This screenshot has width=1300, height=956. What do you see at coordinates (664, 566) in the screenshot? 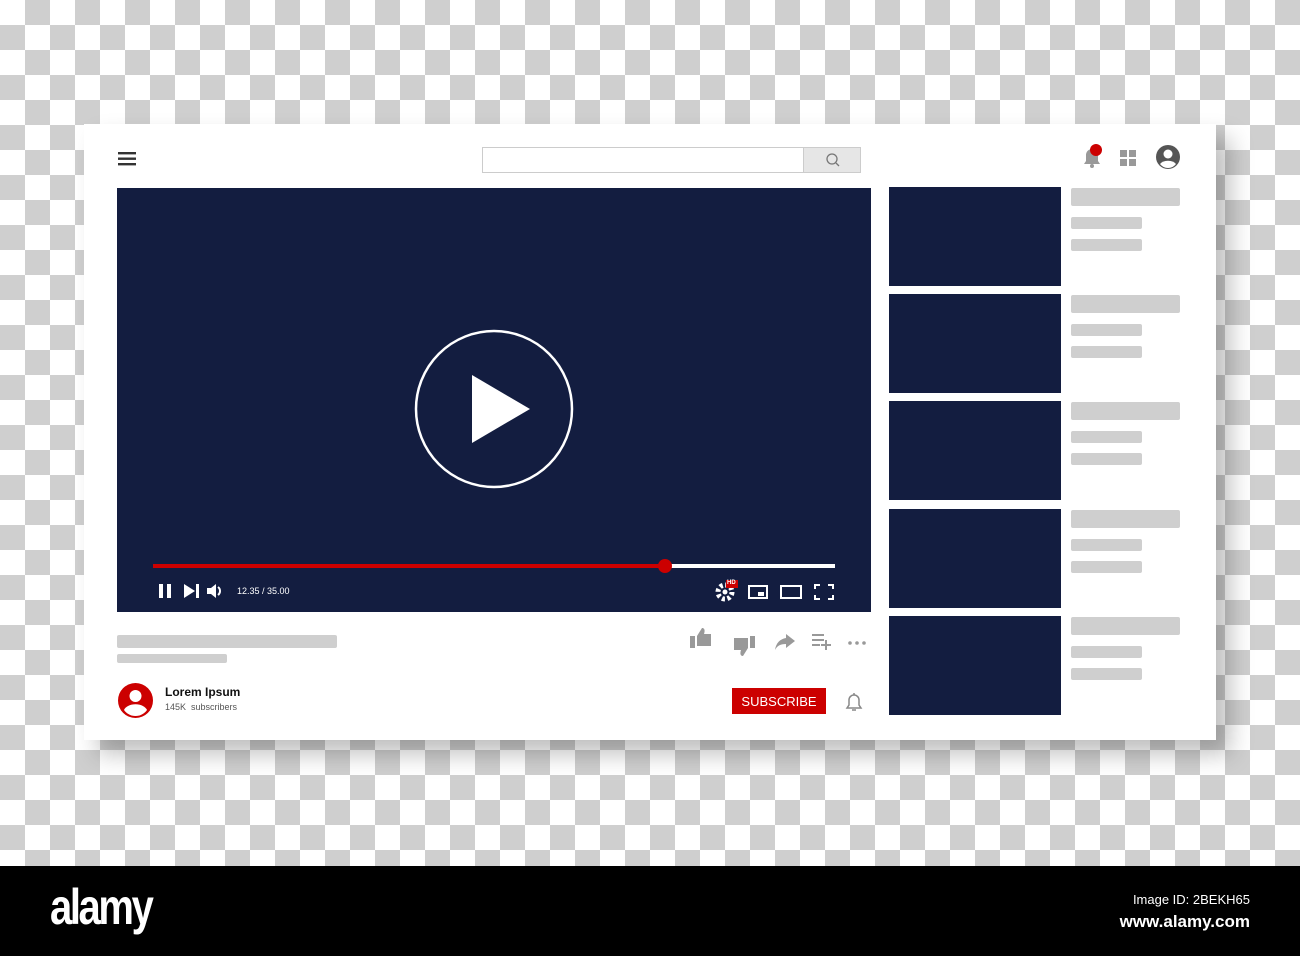
I see `progress-handle` at bounding box center [664, 566].